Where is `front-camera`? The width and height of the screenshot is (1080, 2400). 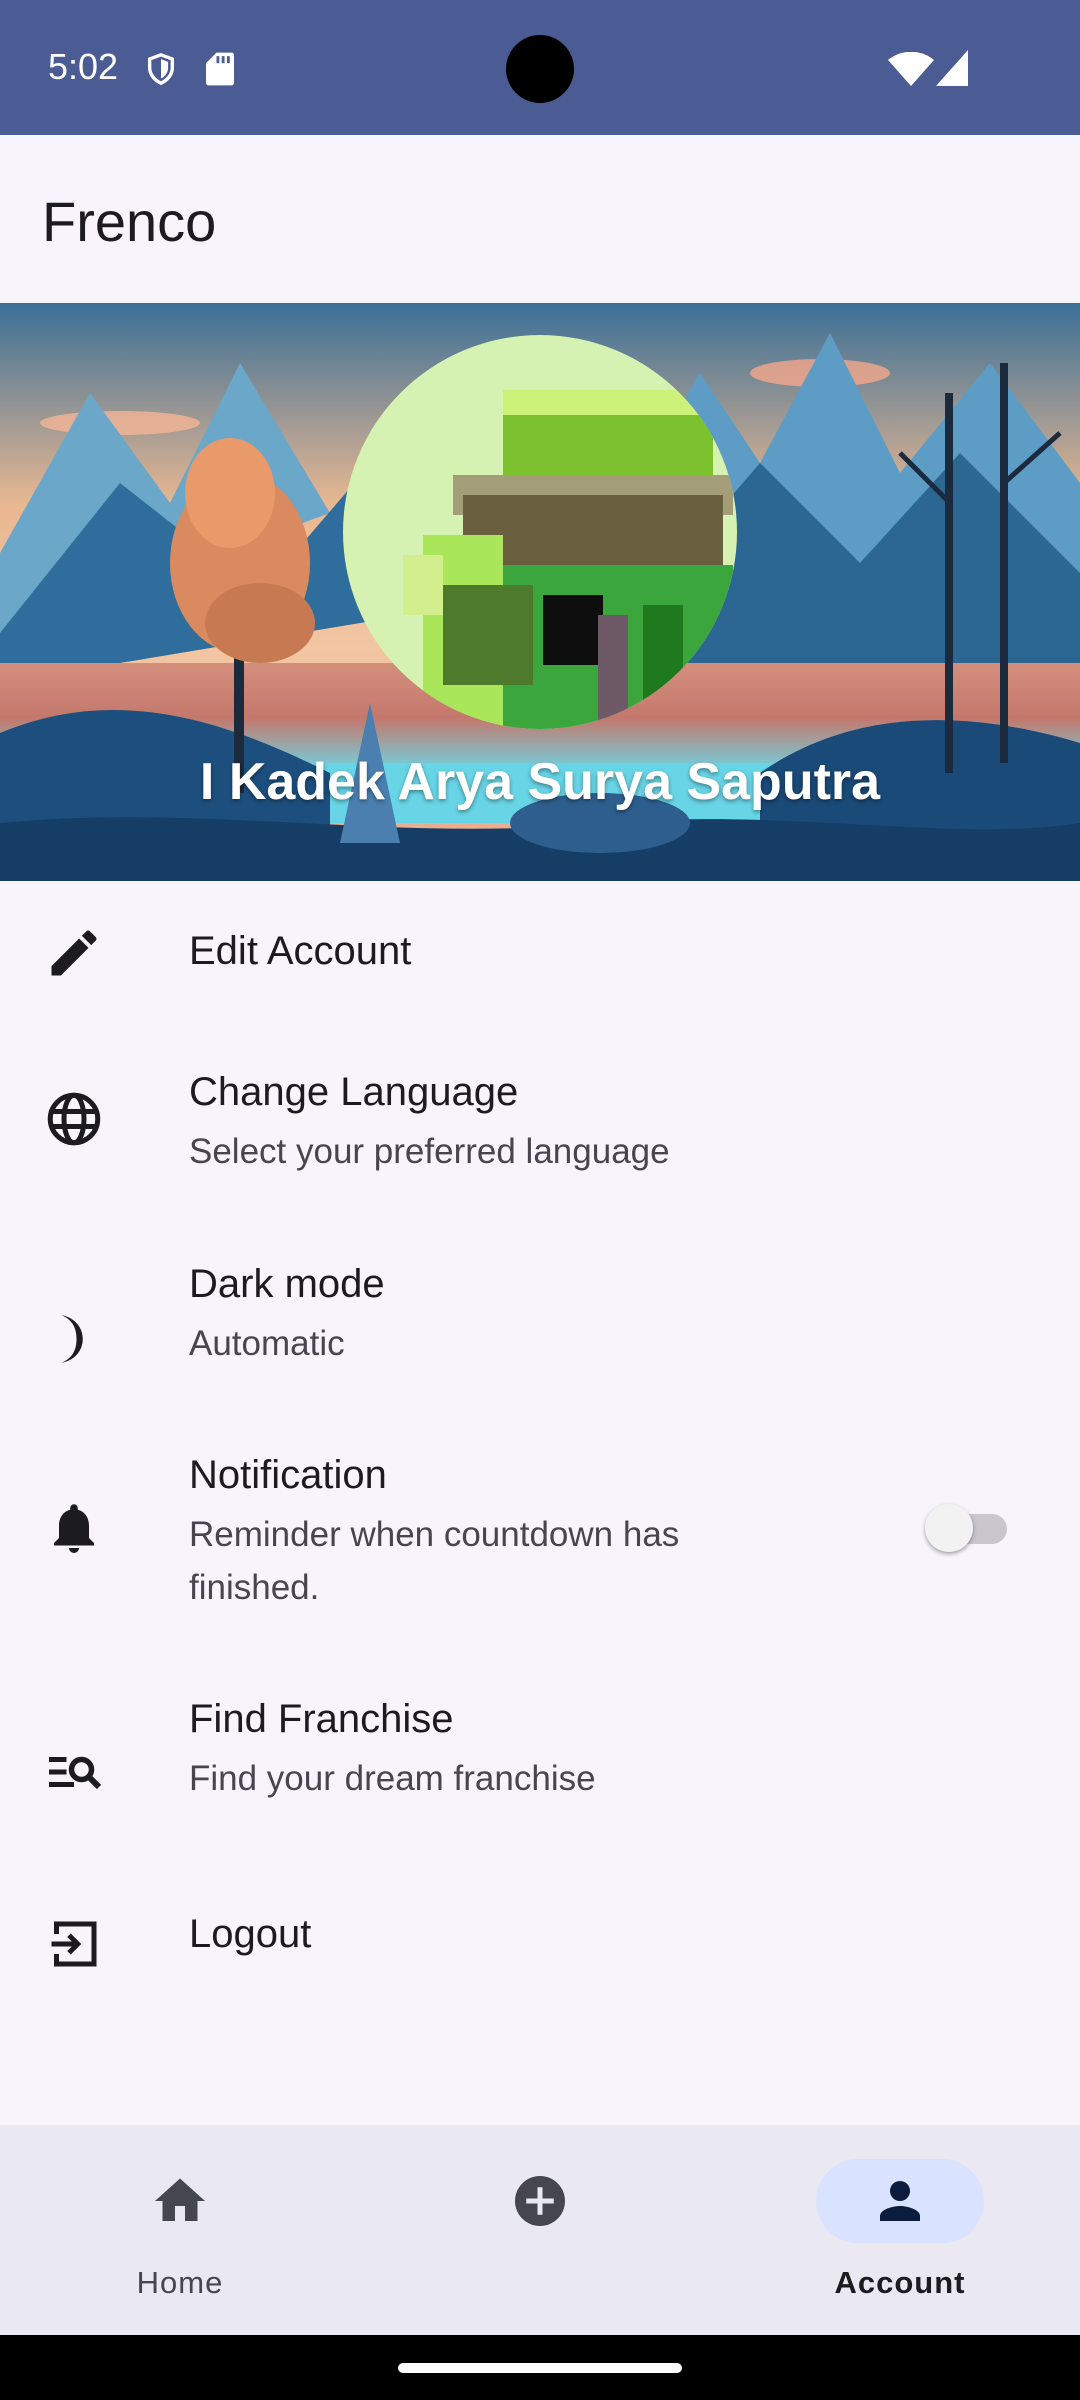 front-camera is located at coordinates (540, 69).